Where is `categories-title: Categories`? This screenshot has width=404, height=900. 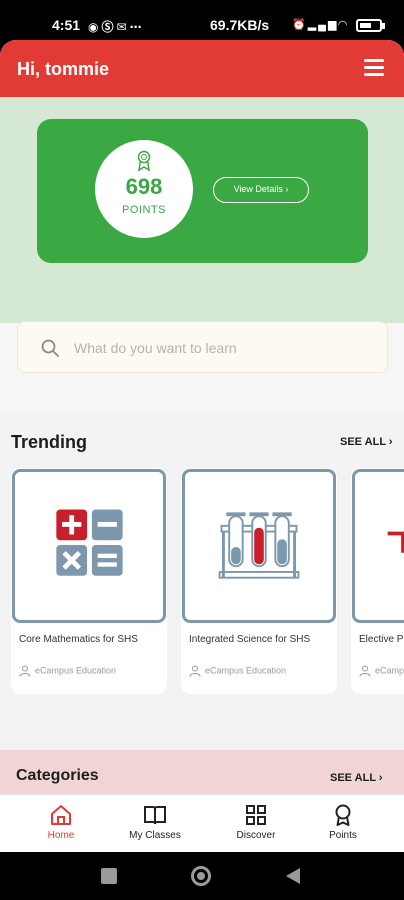 categories-title: Categories is located at coordinates (57, 775).